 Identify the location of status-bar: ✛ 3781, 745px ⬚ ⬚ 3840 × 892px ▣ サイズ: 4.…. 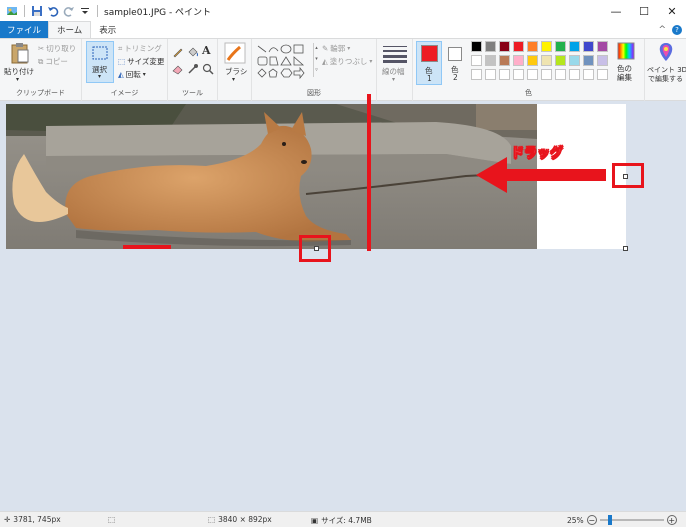
(343, 519).